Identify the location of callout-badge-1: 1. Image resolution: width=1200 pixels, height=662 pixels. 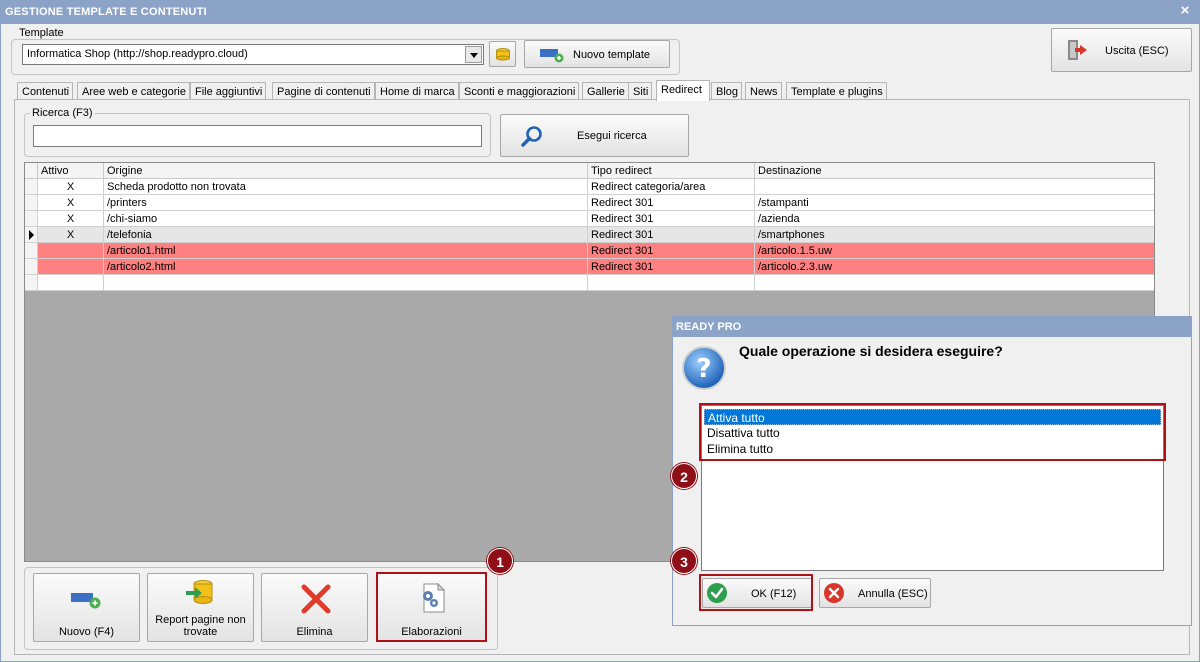
(500, 561).